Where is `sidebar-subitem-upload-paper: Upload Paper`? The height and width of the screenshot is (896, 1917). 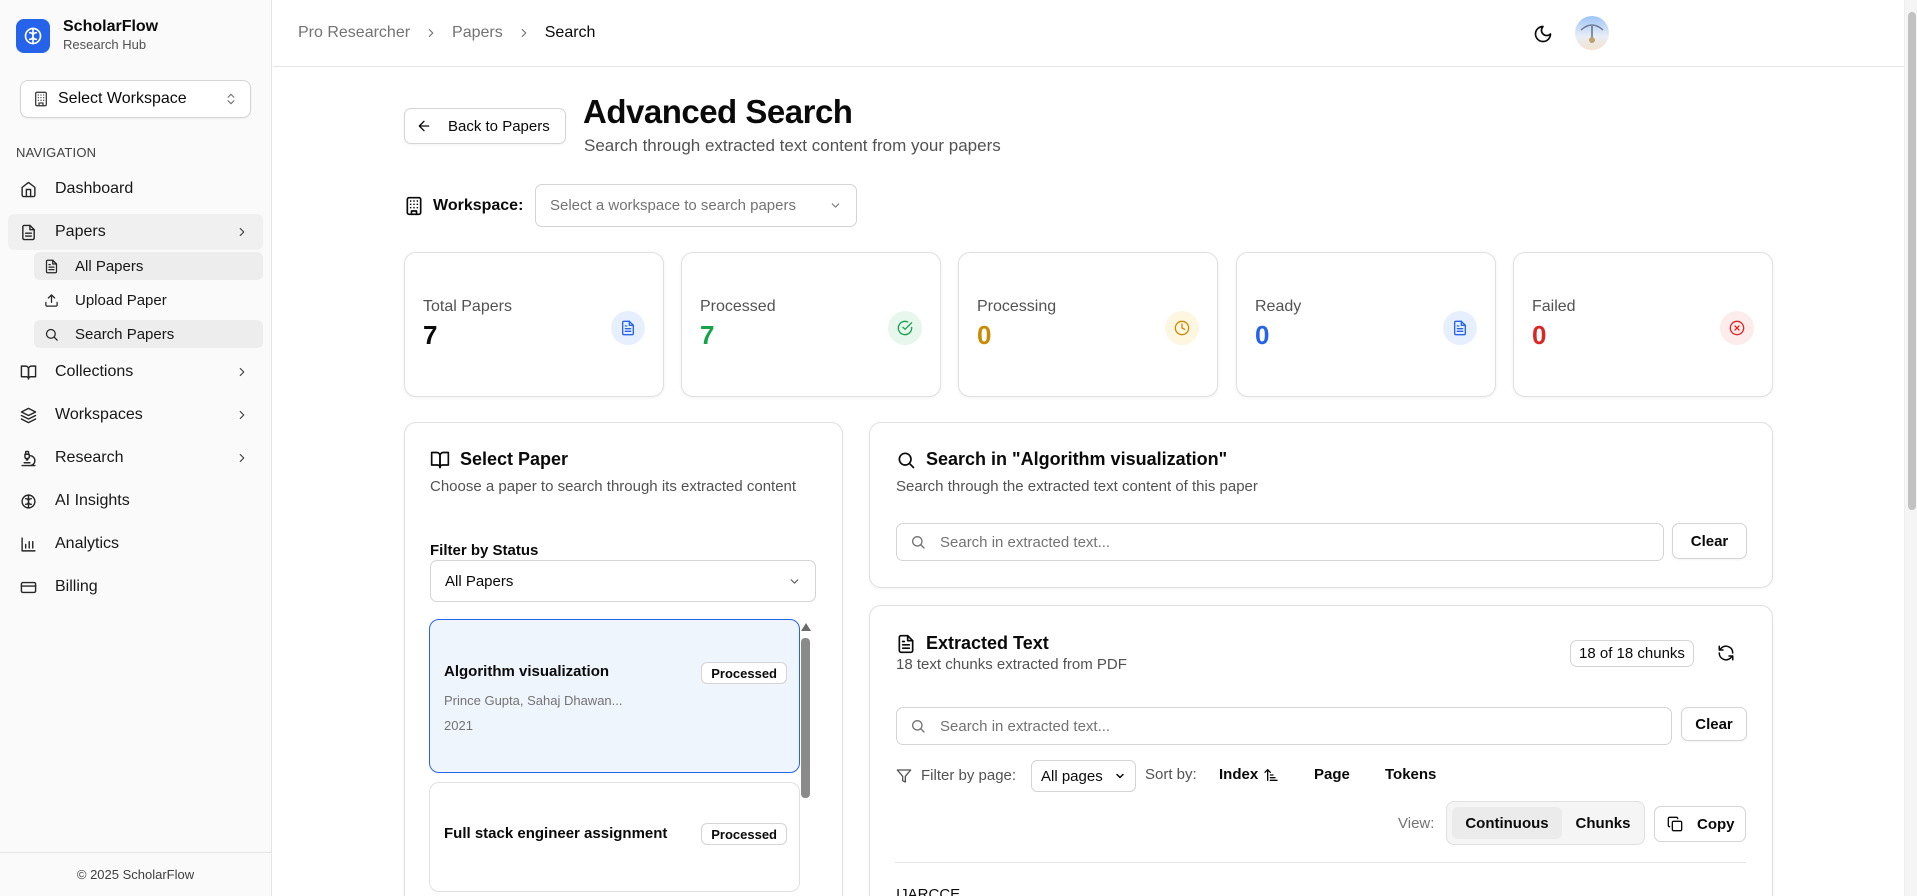
sidebar-subitem-upload-paper: Upload Paper is located at coordinates (148, 300).